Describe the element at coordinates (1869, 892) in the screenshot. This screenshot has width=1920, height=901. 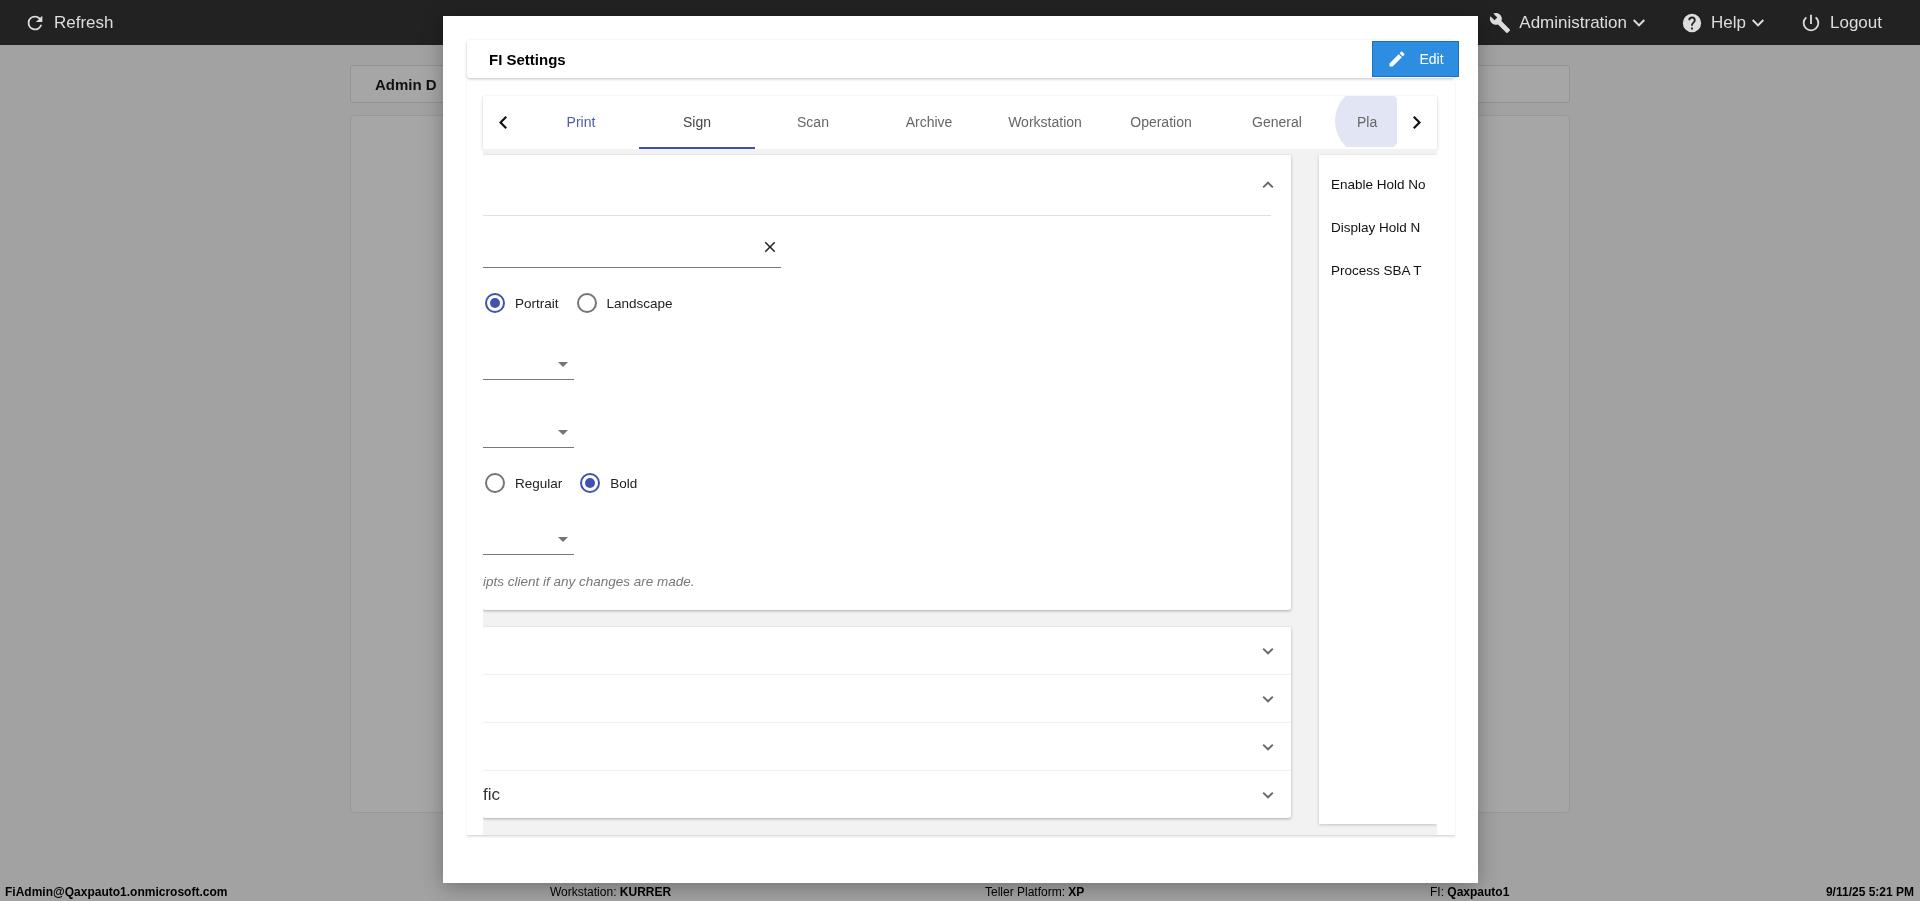
I see `date-time: 9/11/25 5:21 PM` at that location.